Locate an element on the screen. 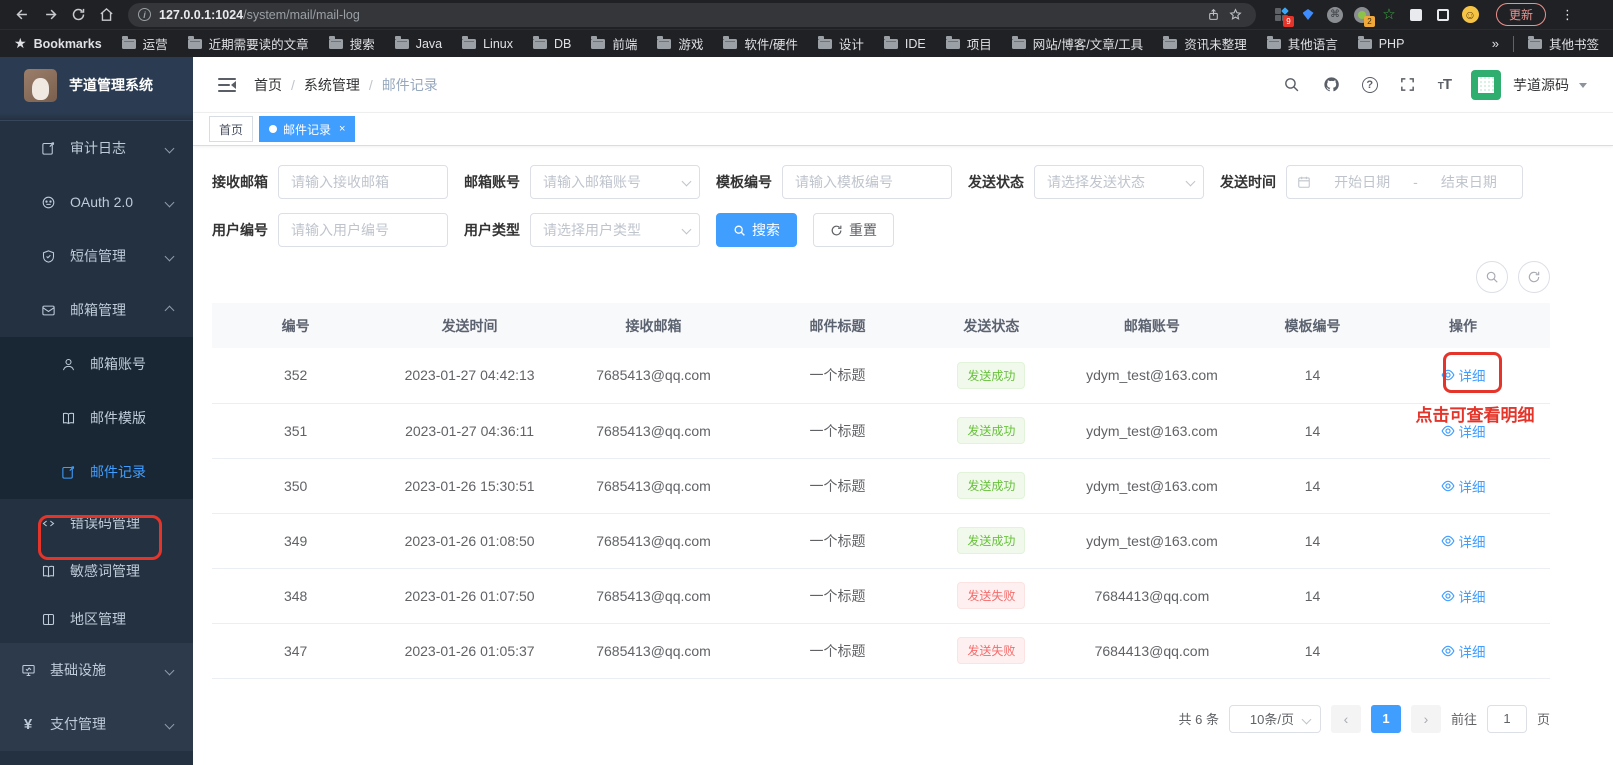 This screenshot has height=765, width=1613. caret-down-icon is located at coordinates (1583, 87).